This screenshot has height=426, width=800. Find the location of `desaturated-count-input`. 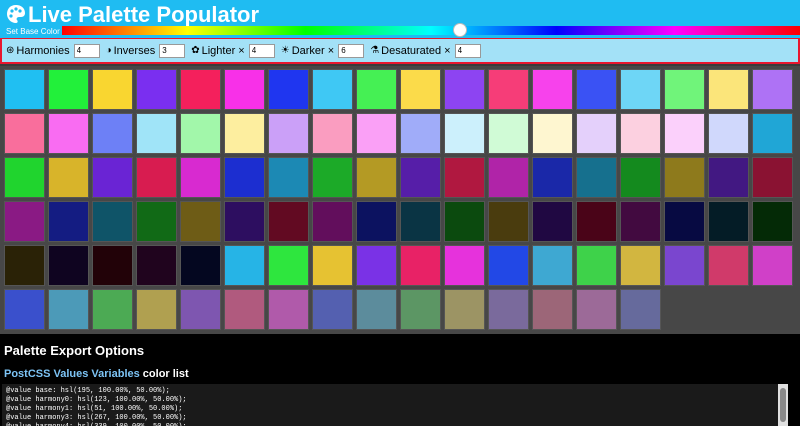

desaturated-count-input is located at coordinates (467, 50).